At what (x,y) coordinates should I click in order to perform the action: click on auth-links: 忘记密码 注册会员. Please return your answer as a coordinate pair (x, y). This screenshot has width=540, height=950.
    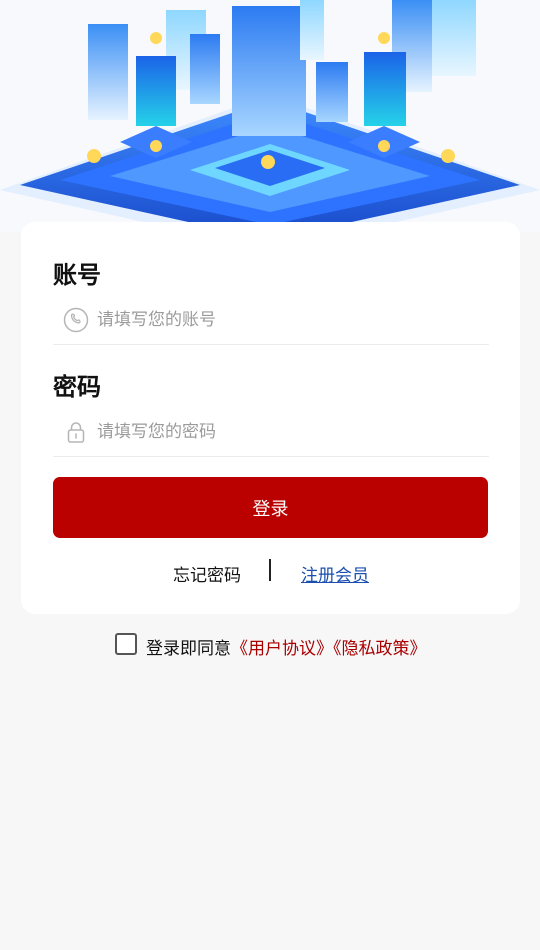
    Looking at the image, I should click on (270, 572).